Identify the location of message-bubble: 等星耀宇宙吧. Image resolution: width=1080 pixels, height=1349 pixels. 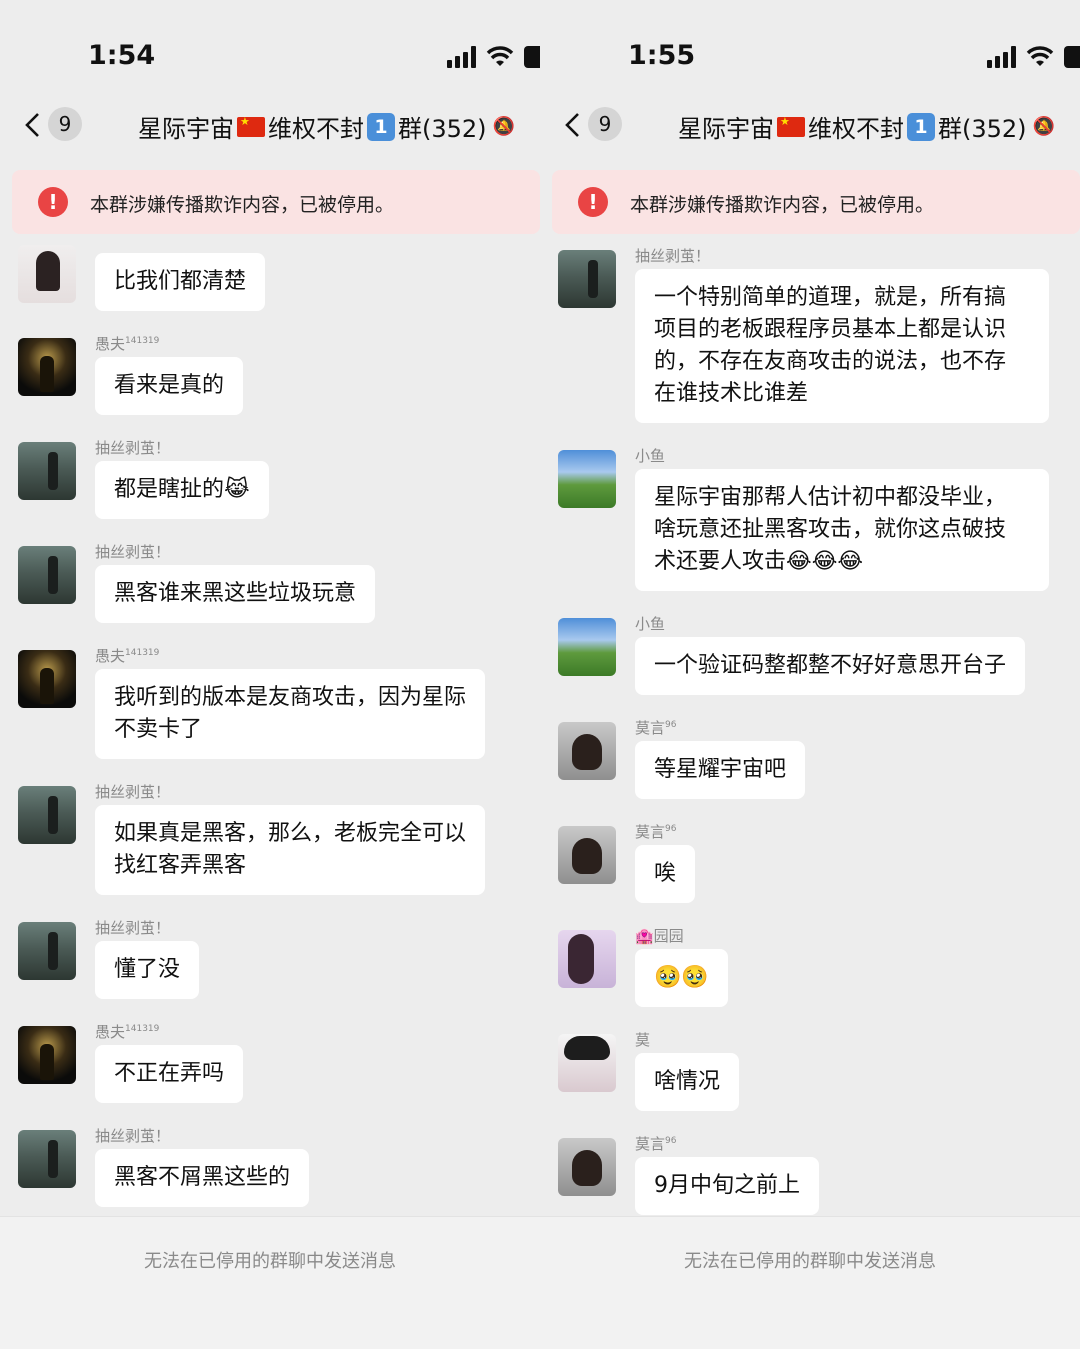
(720, 770).